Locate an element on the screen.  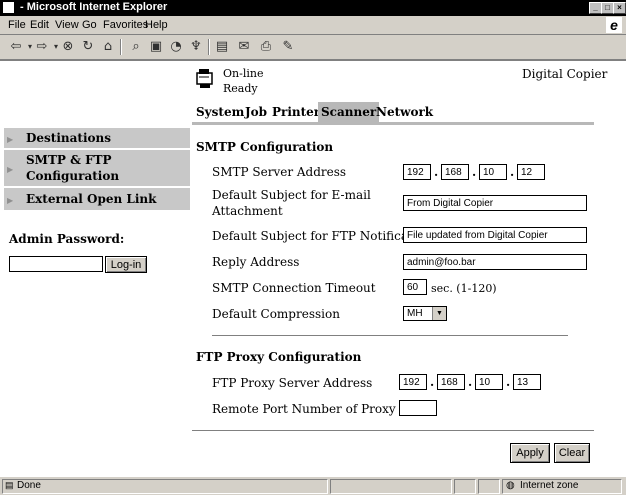
tab-underline is located at coordinates (393, 123).